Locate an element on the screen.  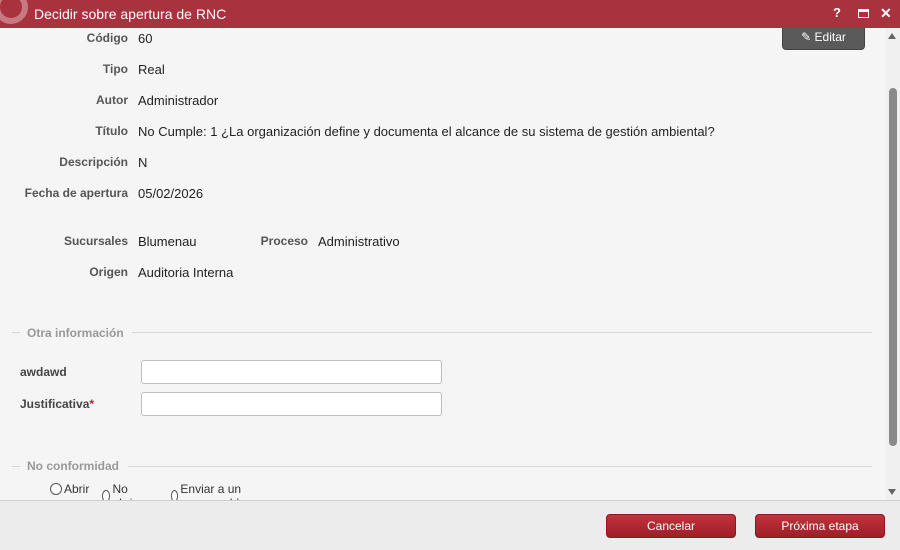
radio-label: Abrir is located at coordinates (77, 489).